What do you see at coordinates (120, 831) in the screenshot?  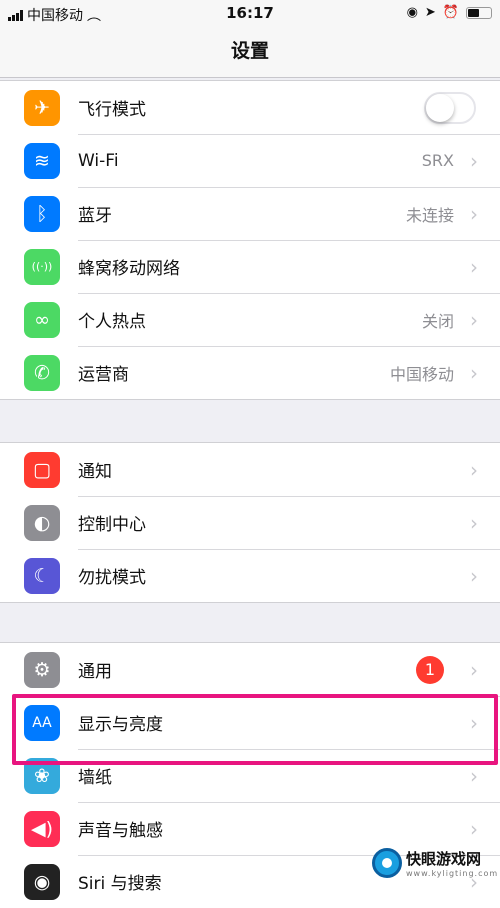 I see `row-label: 声音与触感` at bounding box center [120, 831].